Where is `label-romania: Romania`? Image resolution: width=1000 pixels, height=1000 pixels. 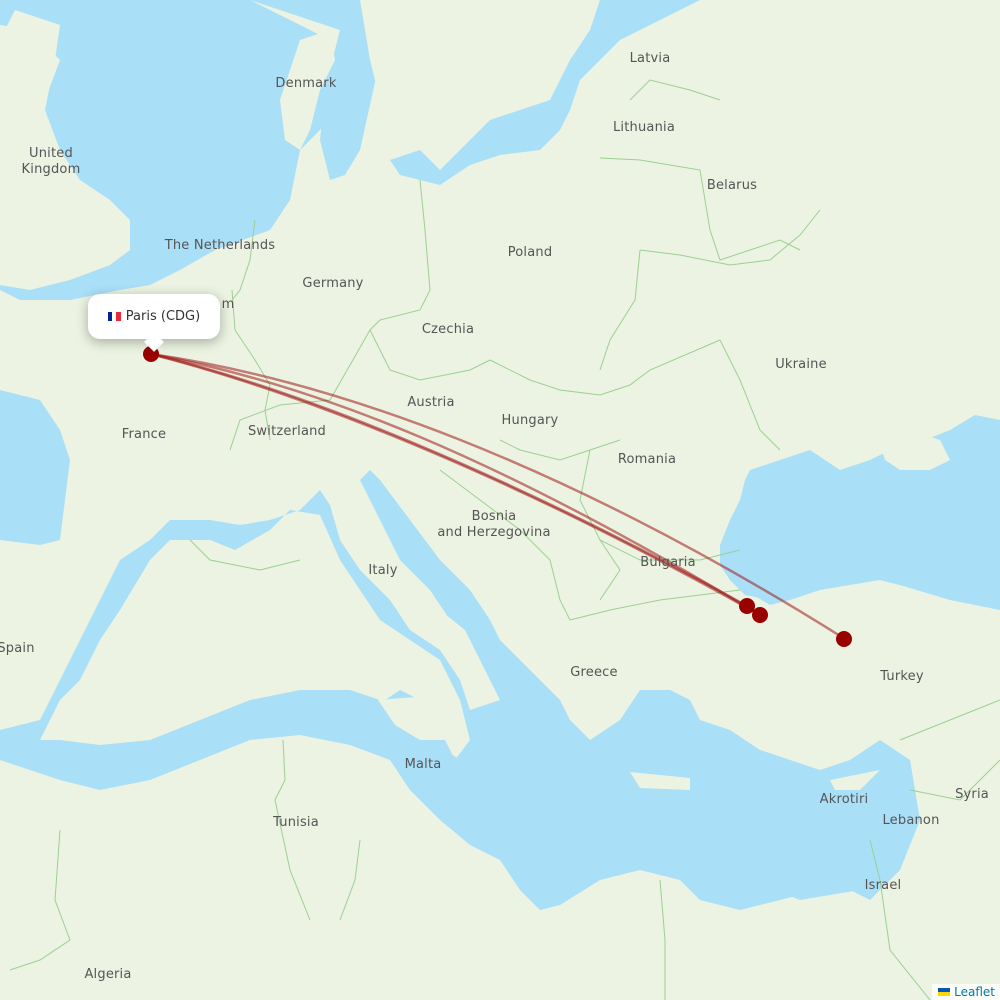 label-romania: Romania is located at coordinates (647, 459).